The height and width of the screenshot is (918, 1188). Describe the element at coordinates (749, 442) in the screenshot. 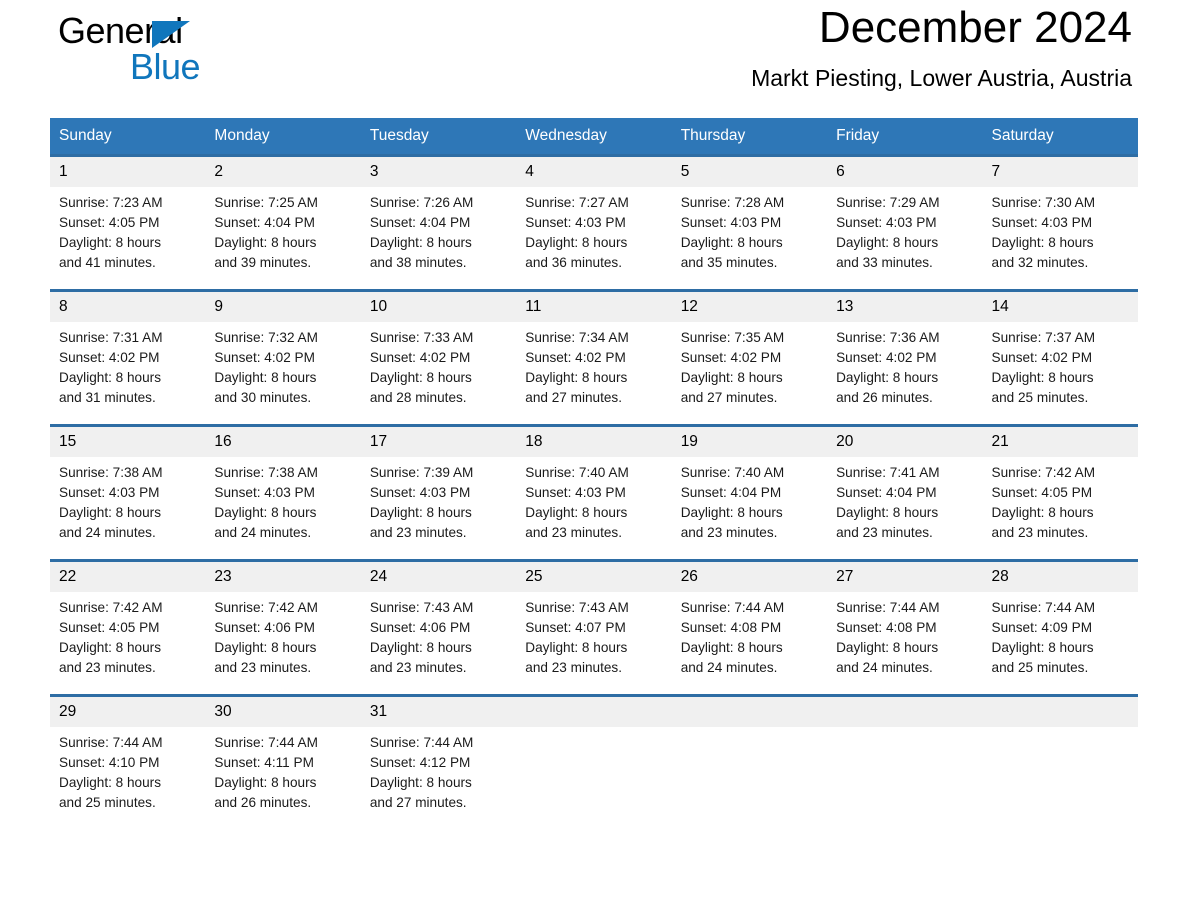

I see `day-number: 19` at that location.